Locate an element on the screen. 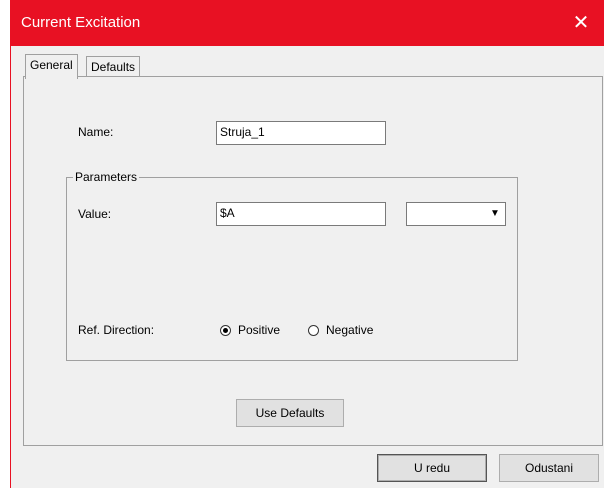  name-label: Name: is located at coordinates (96, 132).